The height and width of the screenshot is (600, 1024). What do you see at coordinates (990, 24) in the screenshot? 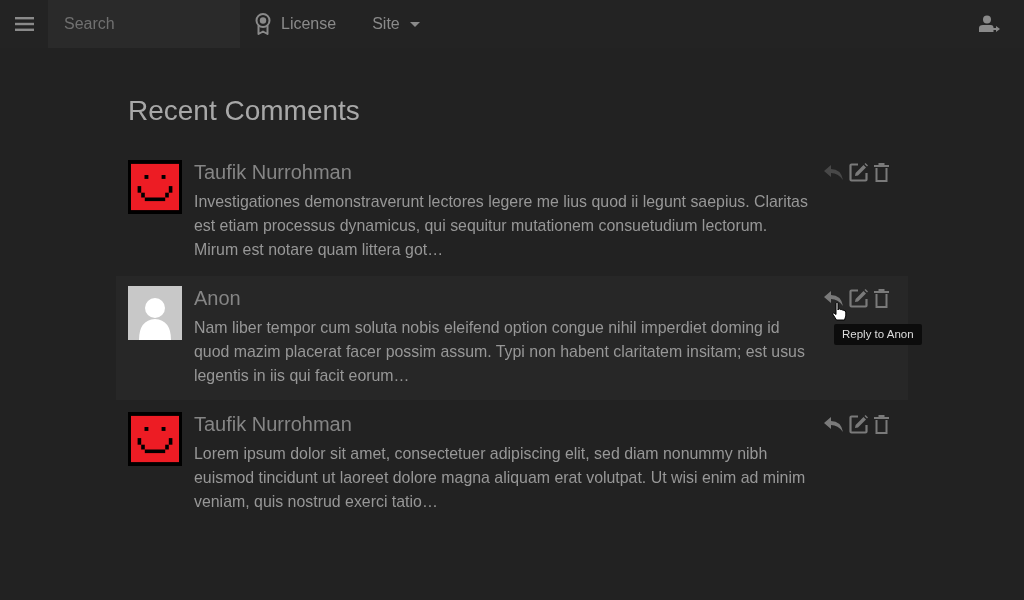
I see `user-arrow-icon` at bounding box center [990, 24].